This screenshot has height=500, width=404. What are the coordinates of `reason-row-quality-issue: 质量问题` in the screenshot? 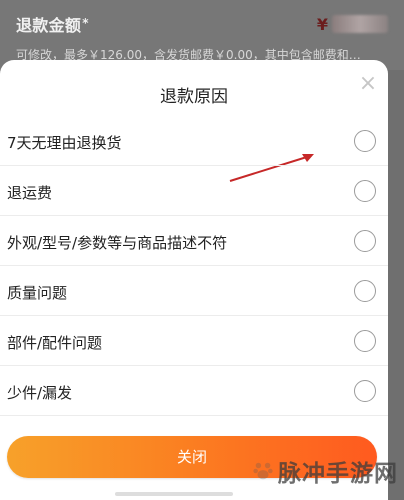 It's located at (194, 291).